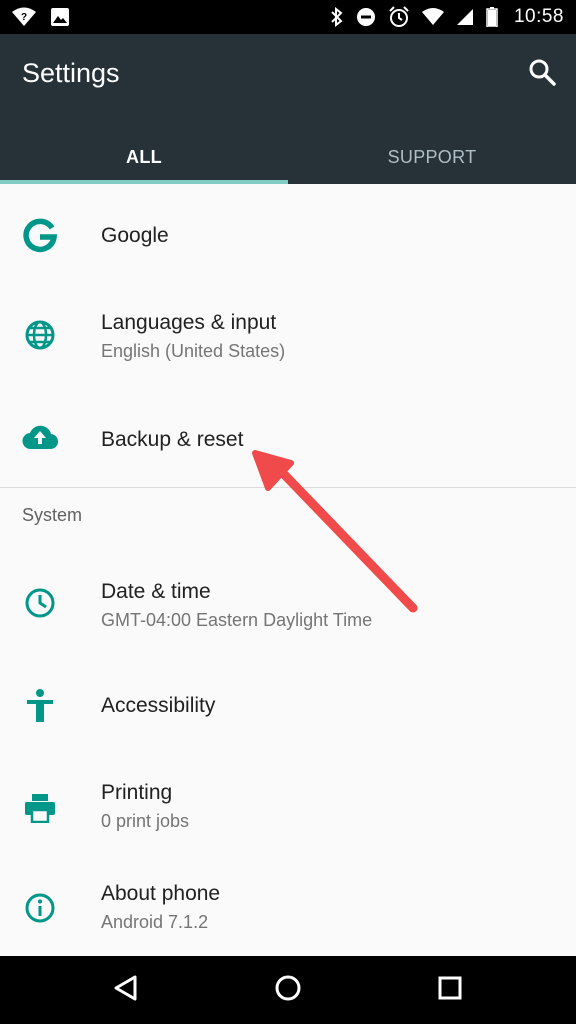  I want to click on printer-icon, so click(40, 808).